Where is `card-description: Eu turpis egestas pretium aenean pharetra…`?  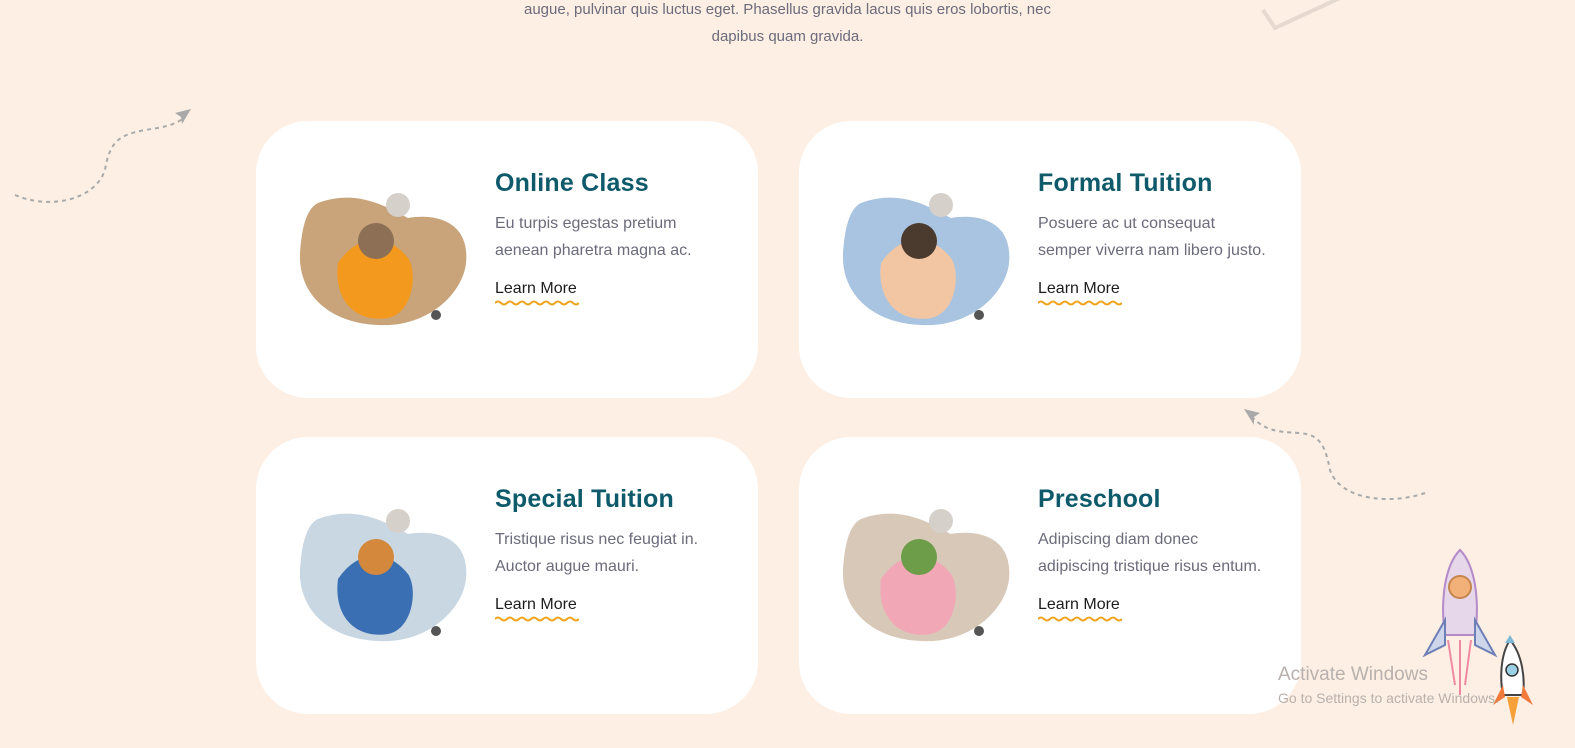
card-description: Eu turpis egestas pretium aenean pharetra… is located at coordinates (617, 237).